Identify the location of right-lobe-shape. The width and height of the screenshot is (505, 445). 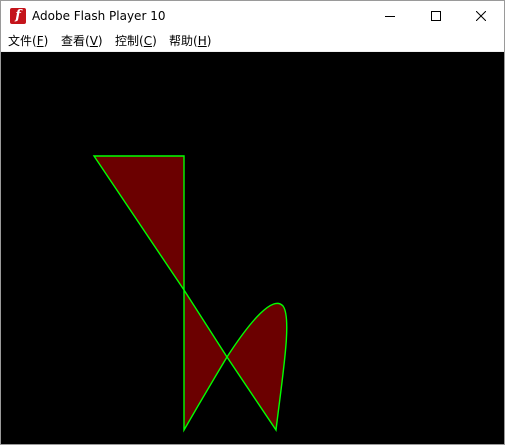
(257, 367).